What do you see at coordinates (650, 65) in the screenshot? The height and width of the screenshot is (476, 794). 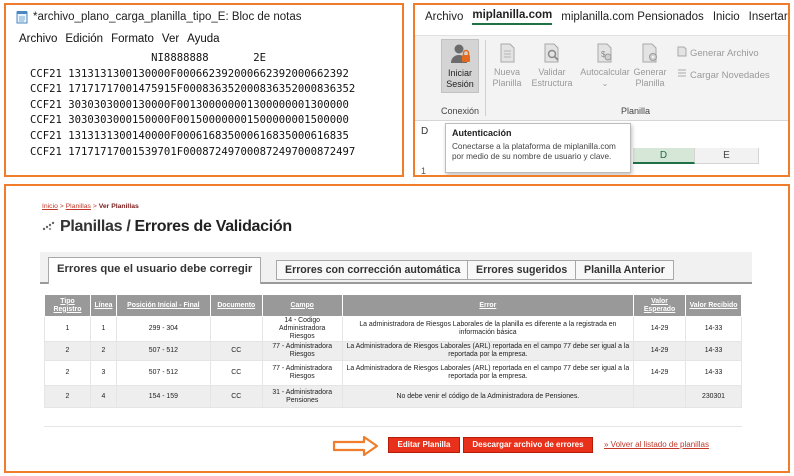 I see `generar-planilla-button: Generar Planilla` at bounding box center [650, 65].